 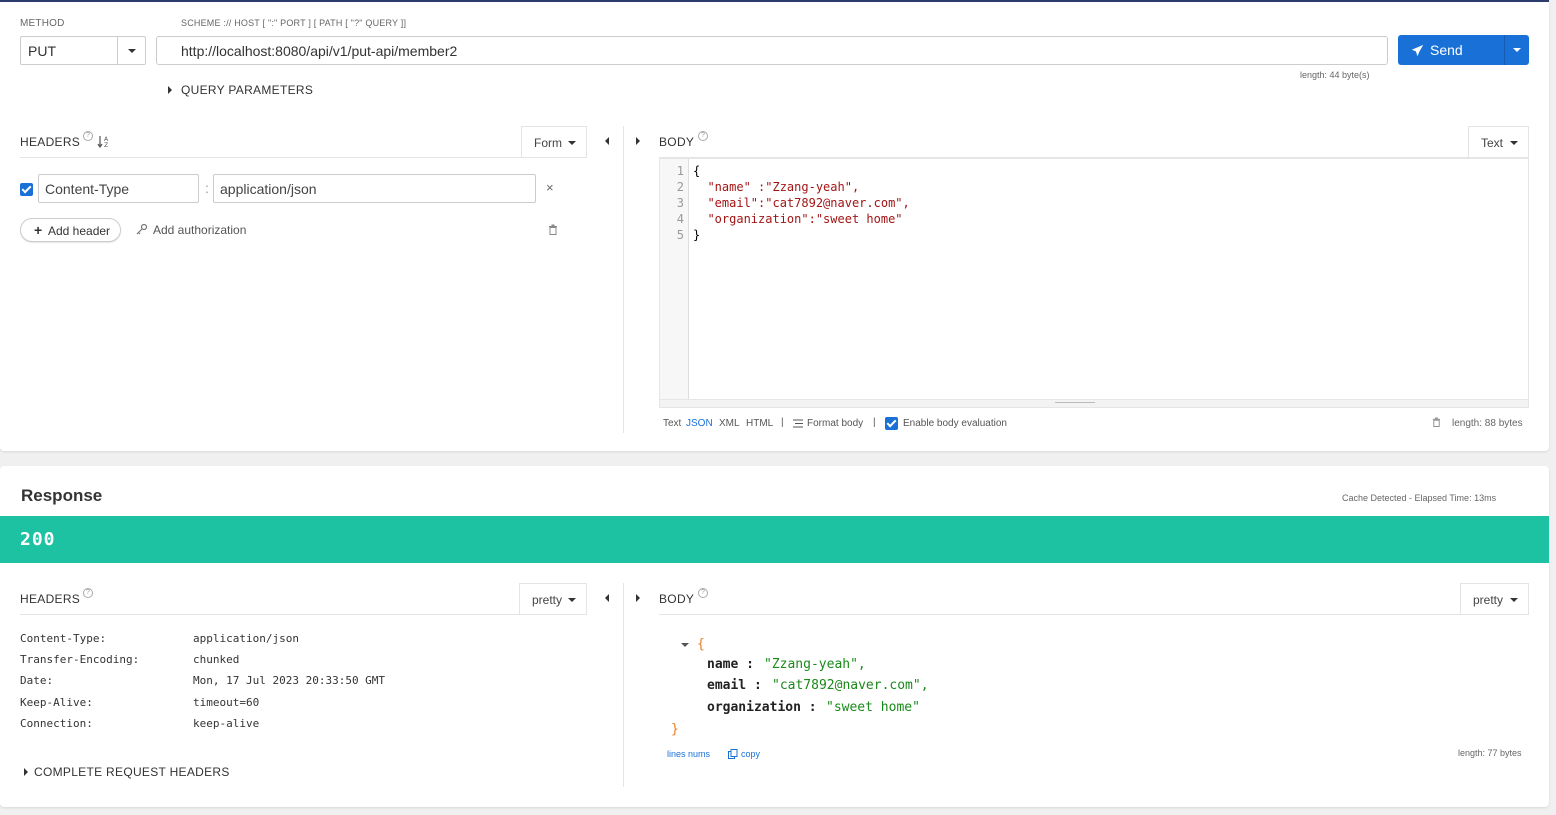 I want to click on enable-eval-label: Enable body evaluation, so click(x=955, y=423).